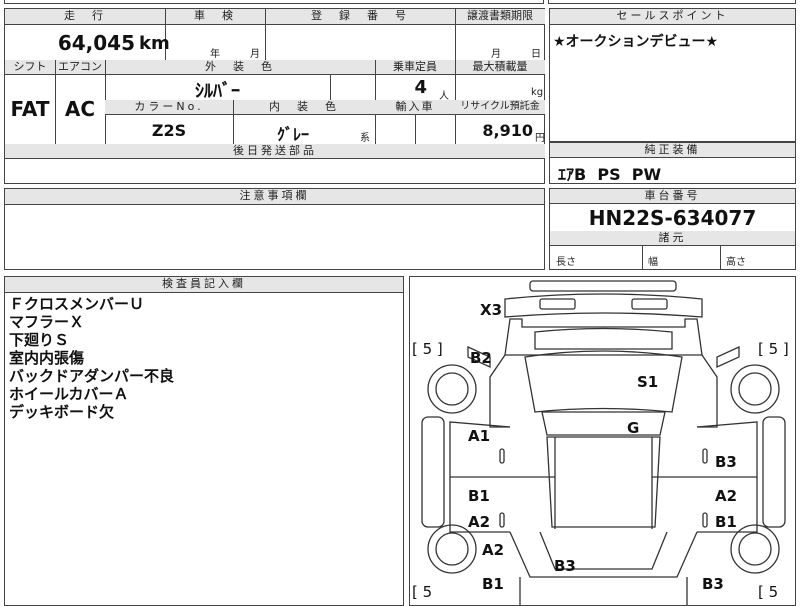  I want to click on mark-a2-lower: A2, so click(493, 550).